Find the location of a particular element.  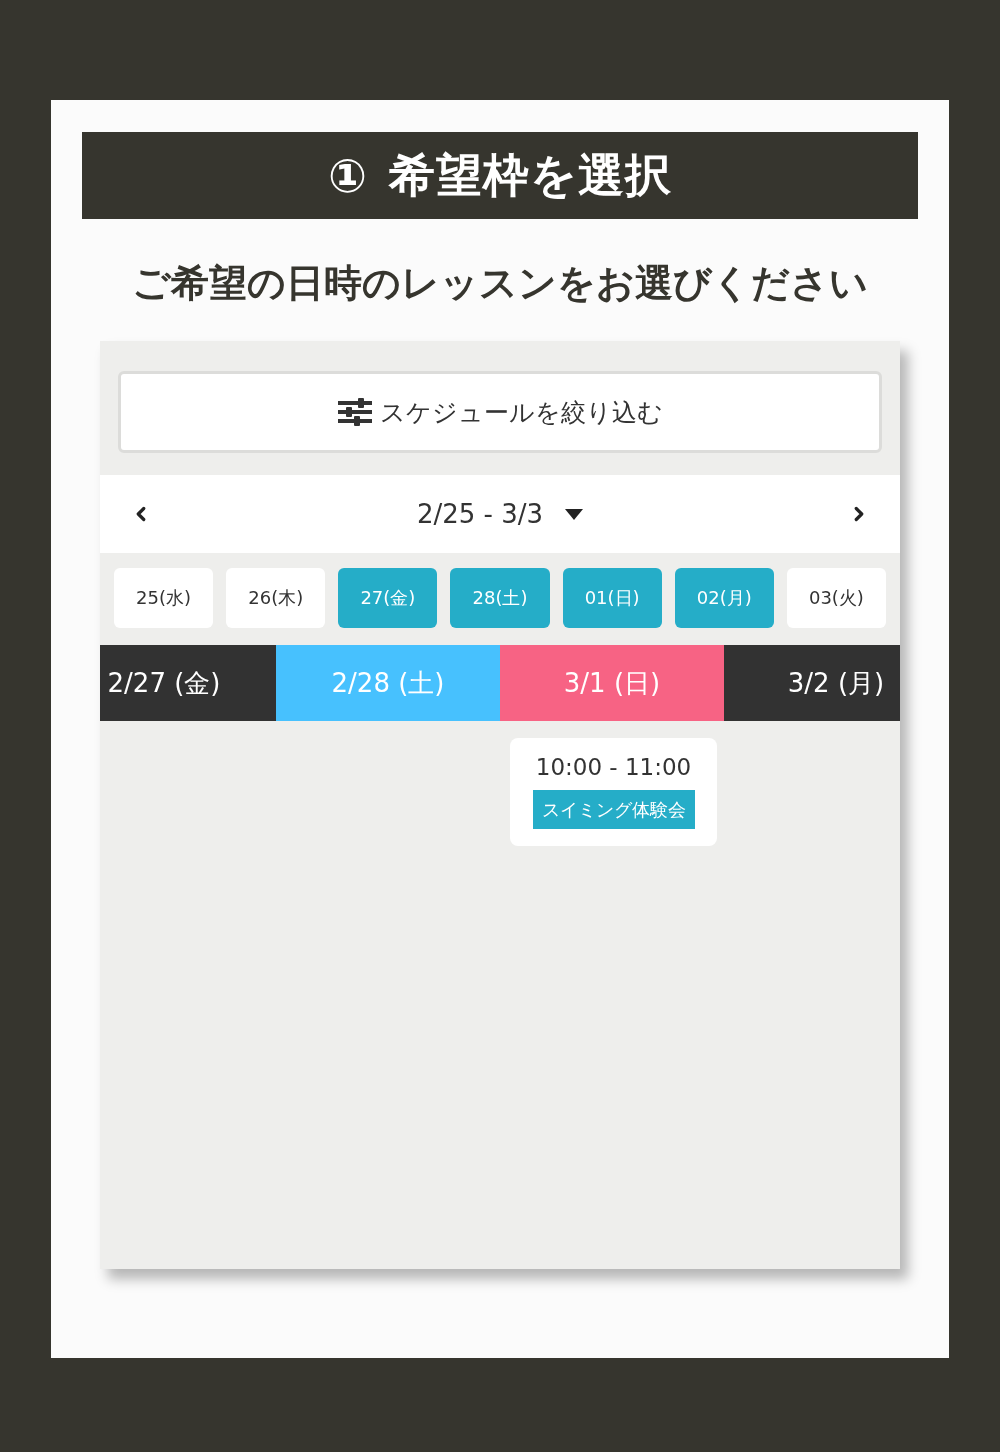

lesson-card: 10:00 - 11:00 スイミング体験会 is located at coordinates (613, 792).